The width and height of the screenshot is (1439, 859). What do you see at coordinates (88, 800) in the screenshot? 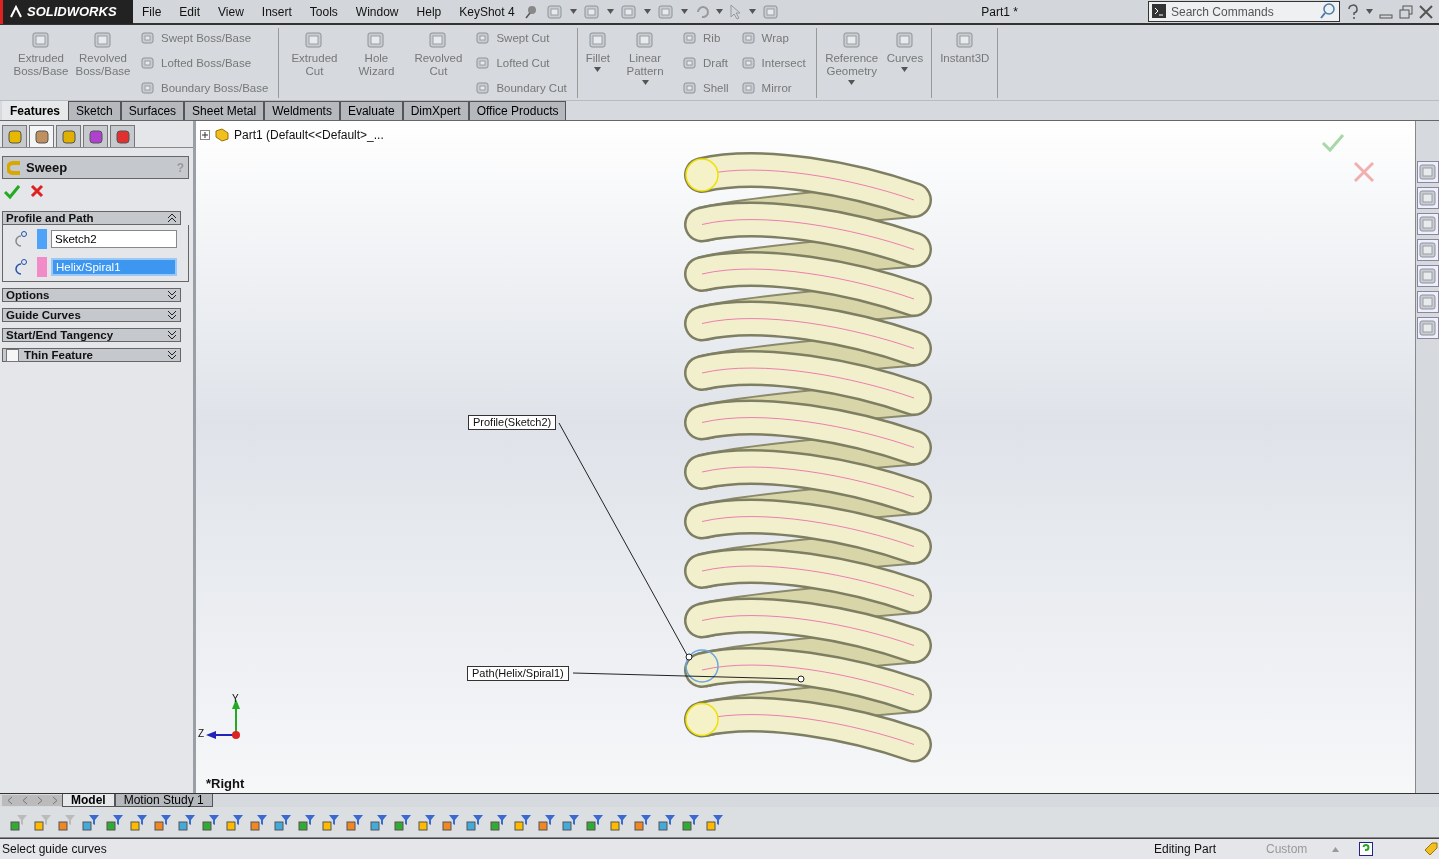
I see `bottom-tab: Model` at bounding box center [88, 800].